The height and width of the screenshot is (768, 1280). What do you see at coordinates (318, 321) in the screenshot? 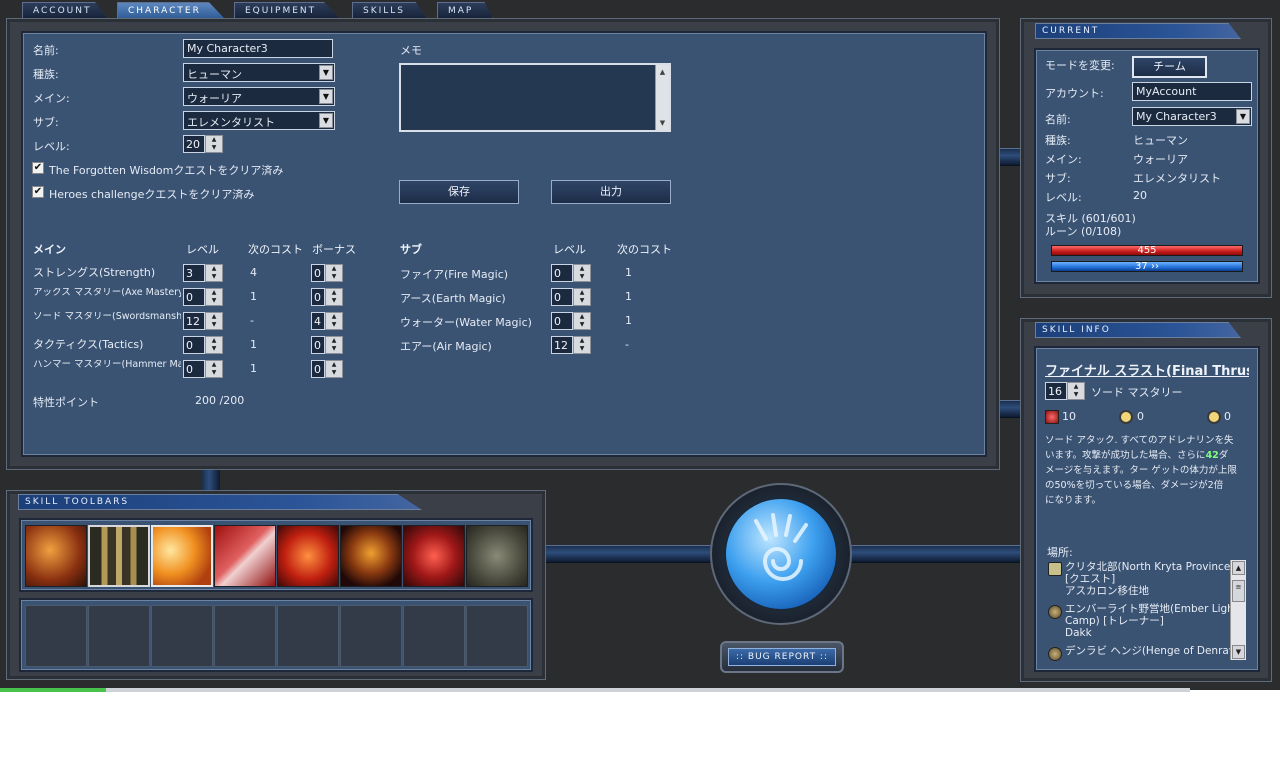
I see `attr-bonus-value: 4` at bounding box center [318, 321].